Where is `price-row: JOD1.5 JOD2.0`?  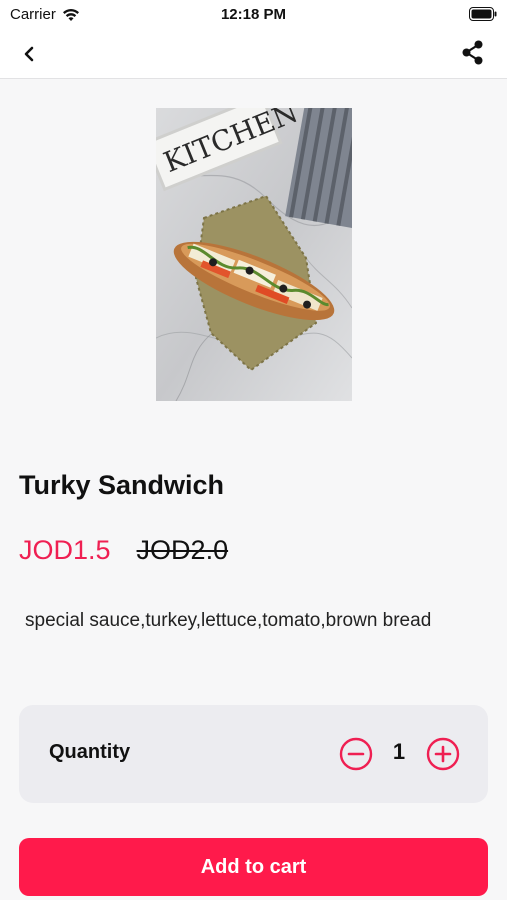
price-row: JOD1.5 JOD2.0 is located at coordinates (123, 550).